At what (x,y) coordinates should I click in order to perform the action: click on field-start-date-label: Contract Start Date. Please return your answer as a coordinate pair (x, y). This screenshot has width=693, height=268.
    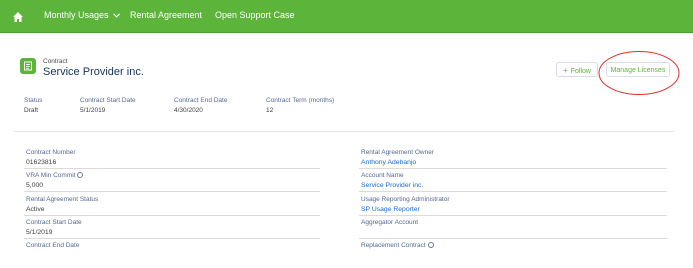
    Looking at the image, I should click on (54, 222).